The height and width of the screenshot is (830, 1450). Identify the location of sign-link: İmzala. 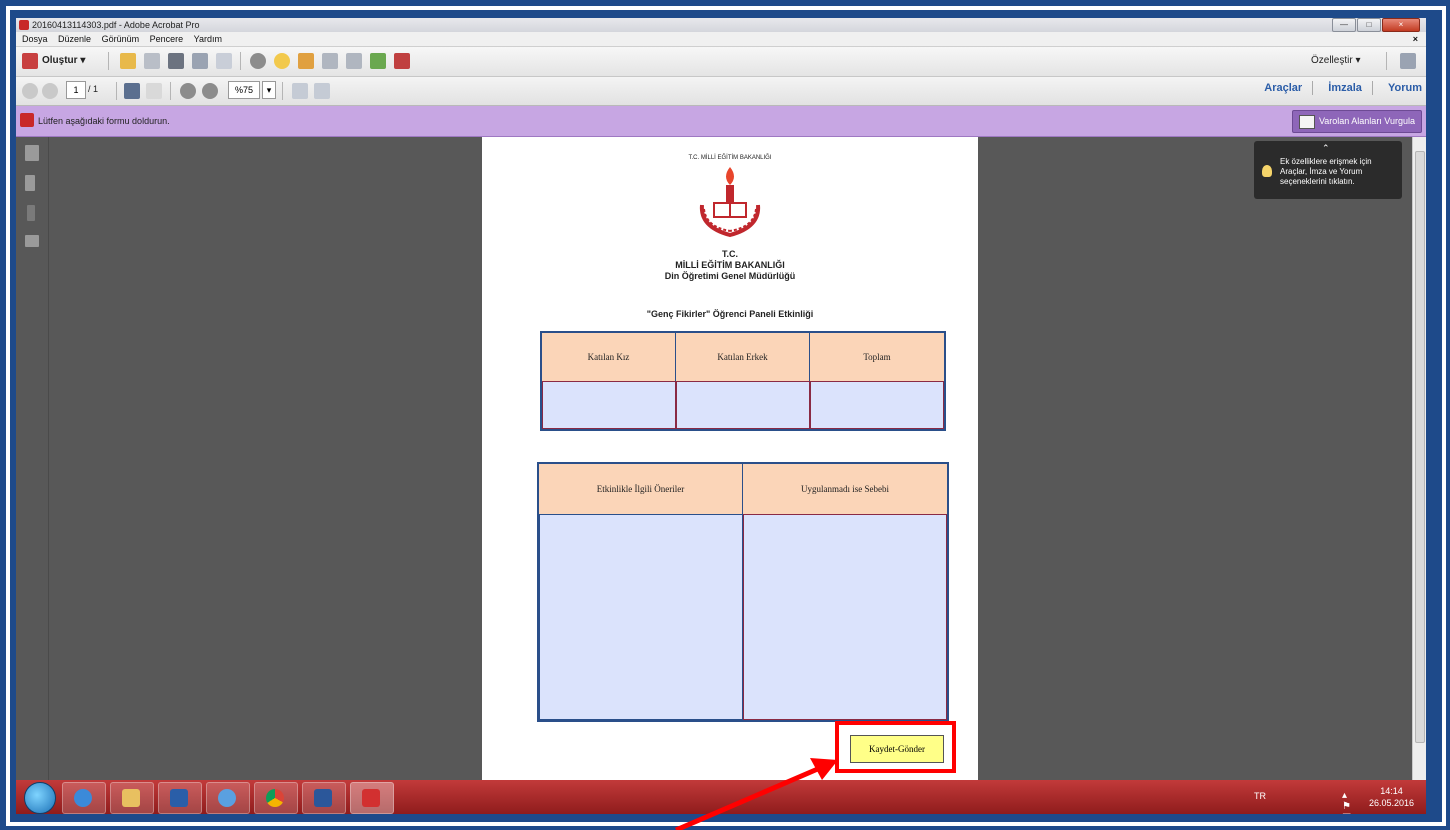
(1345, 88).